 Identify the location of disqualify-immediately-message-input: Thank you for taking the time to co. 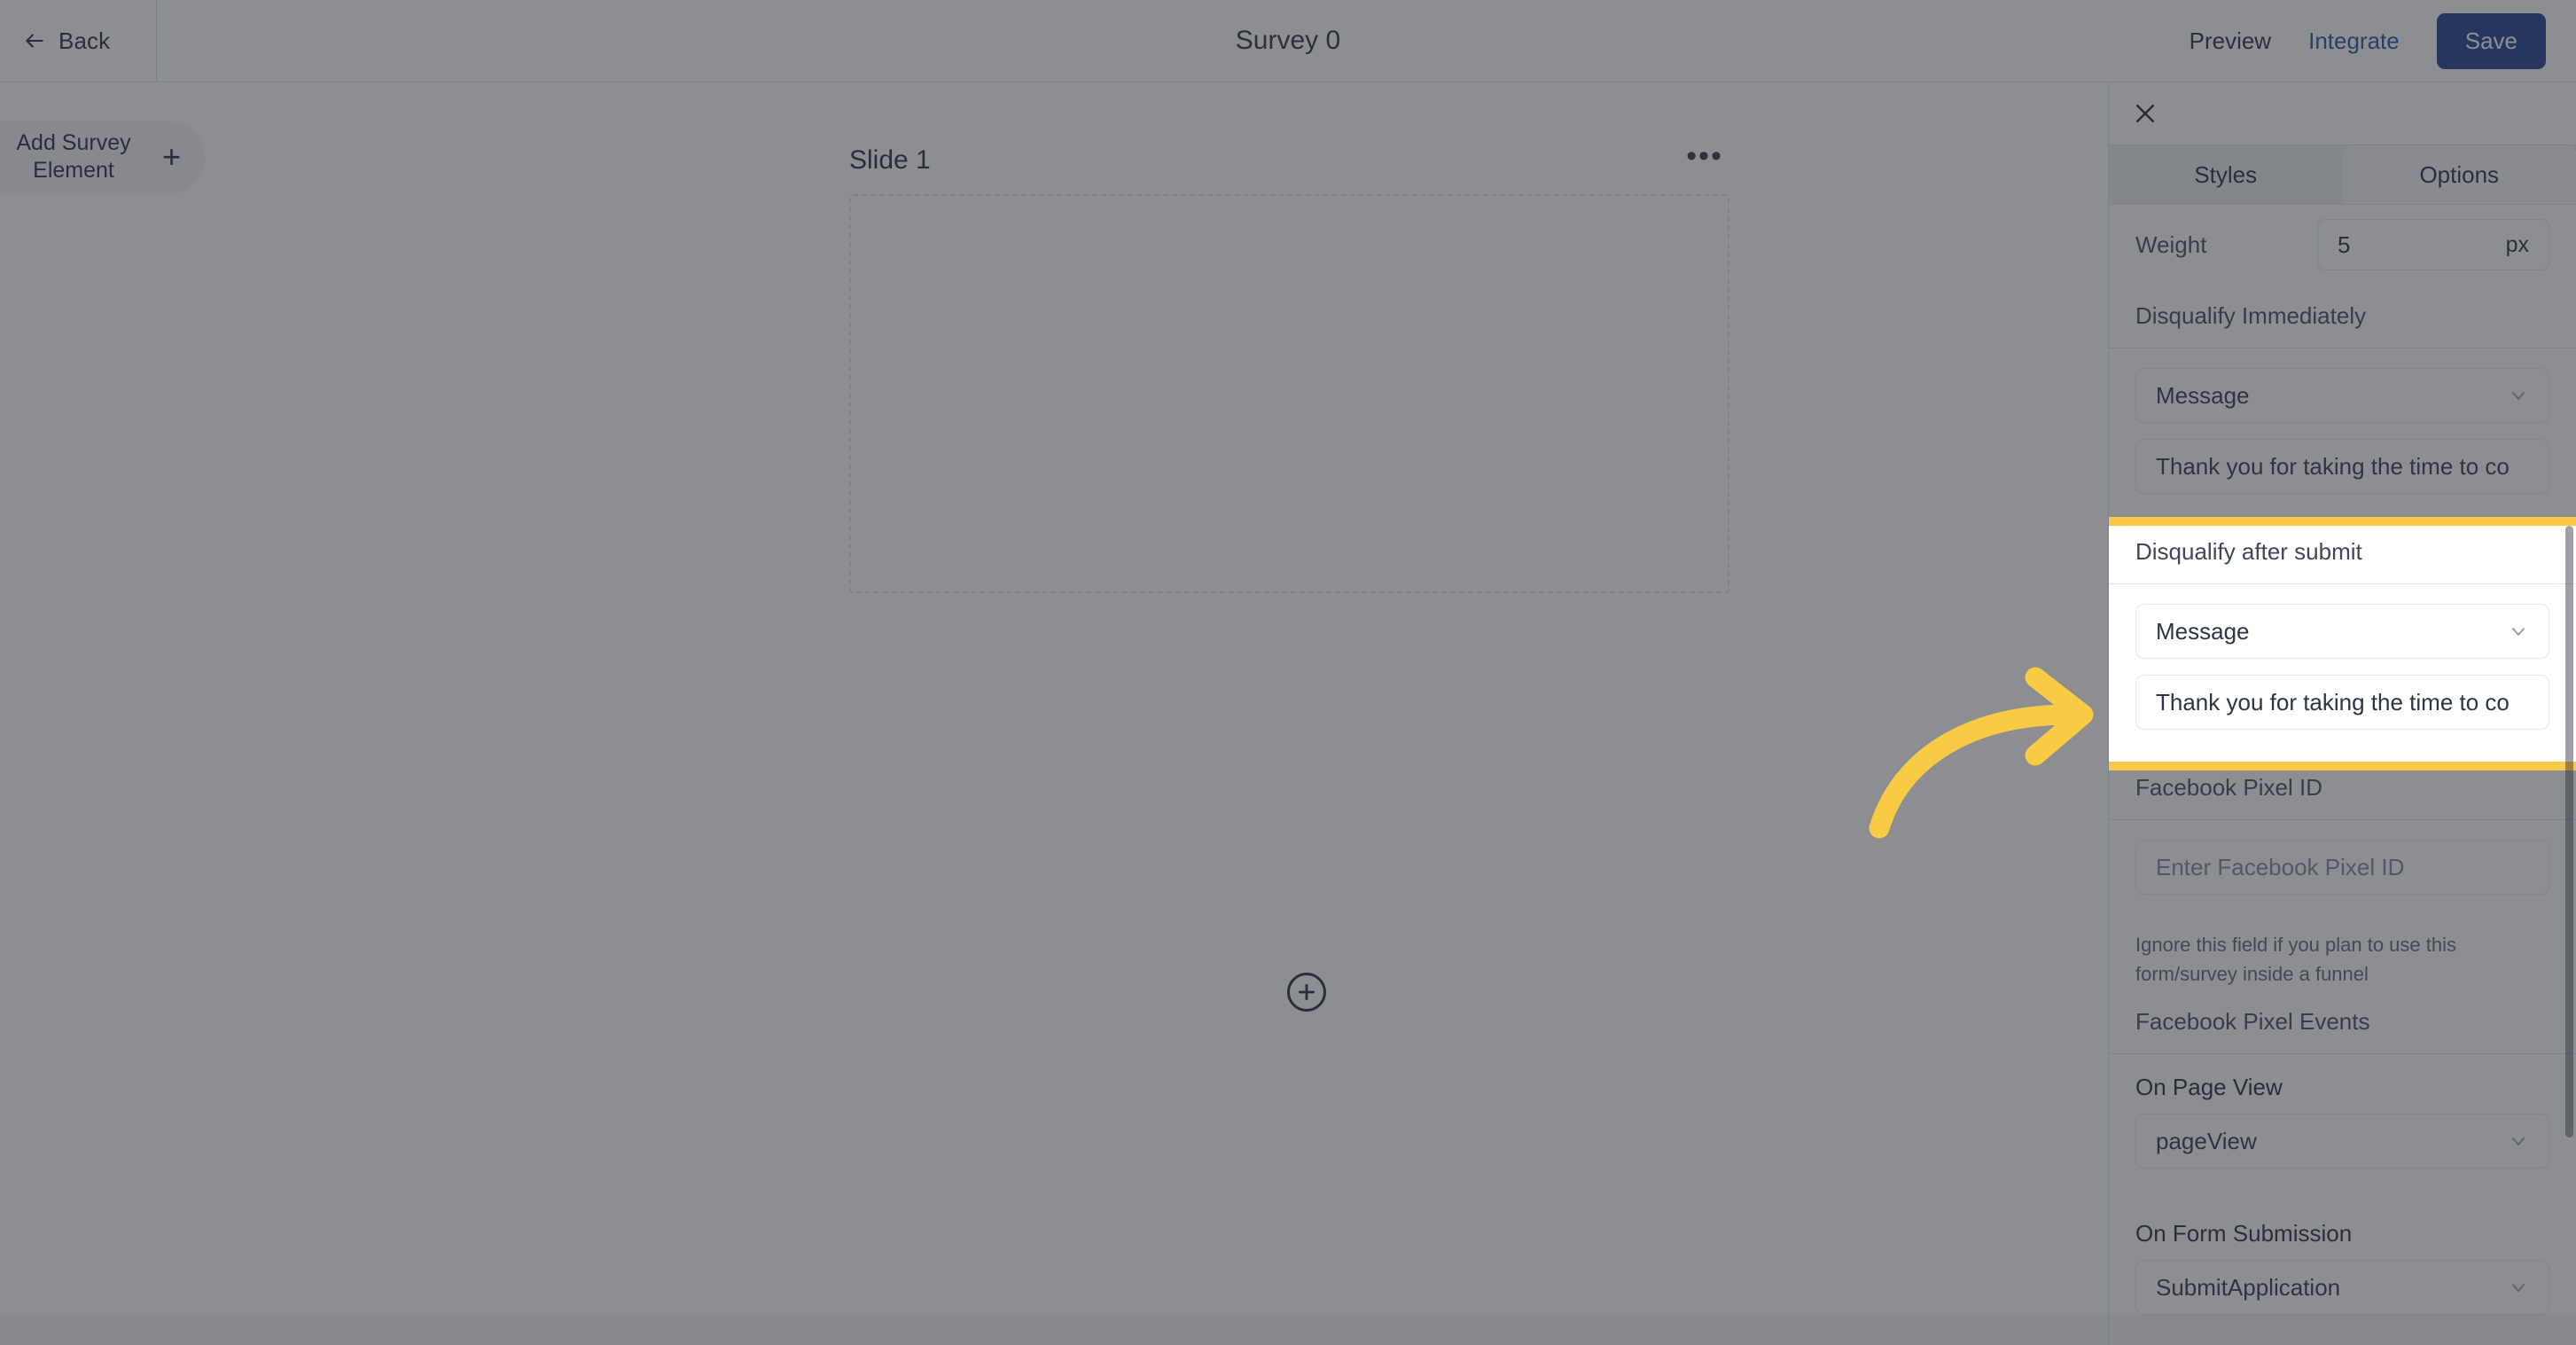
(2342, 466).